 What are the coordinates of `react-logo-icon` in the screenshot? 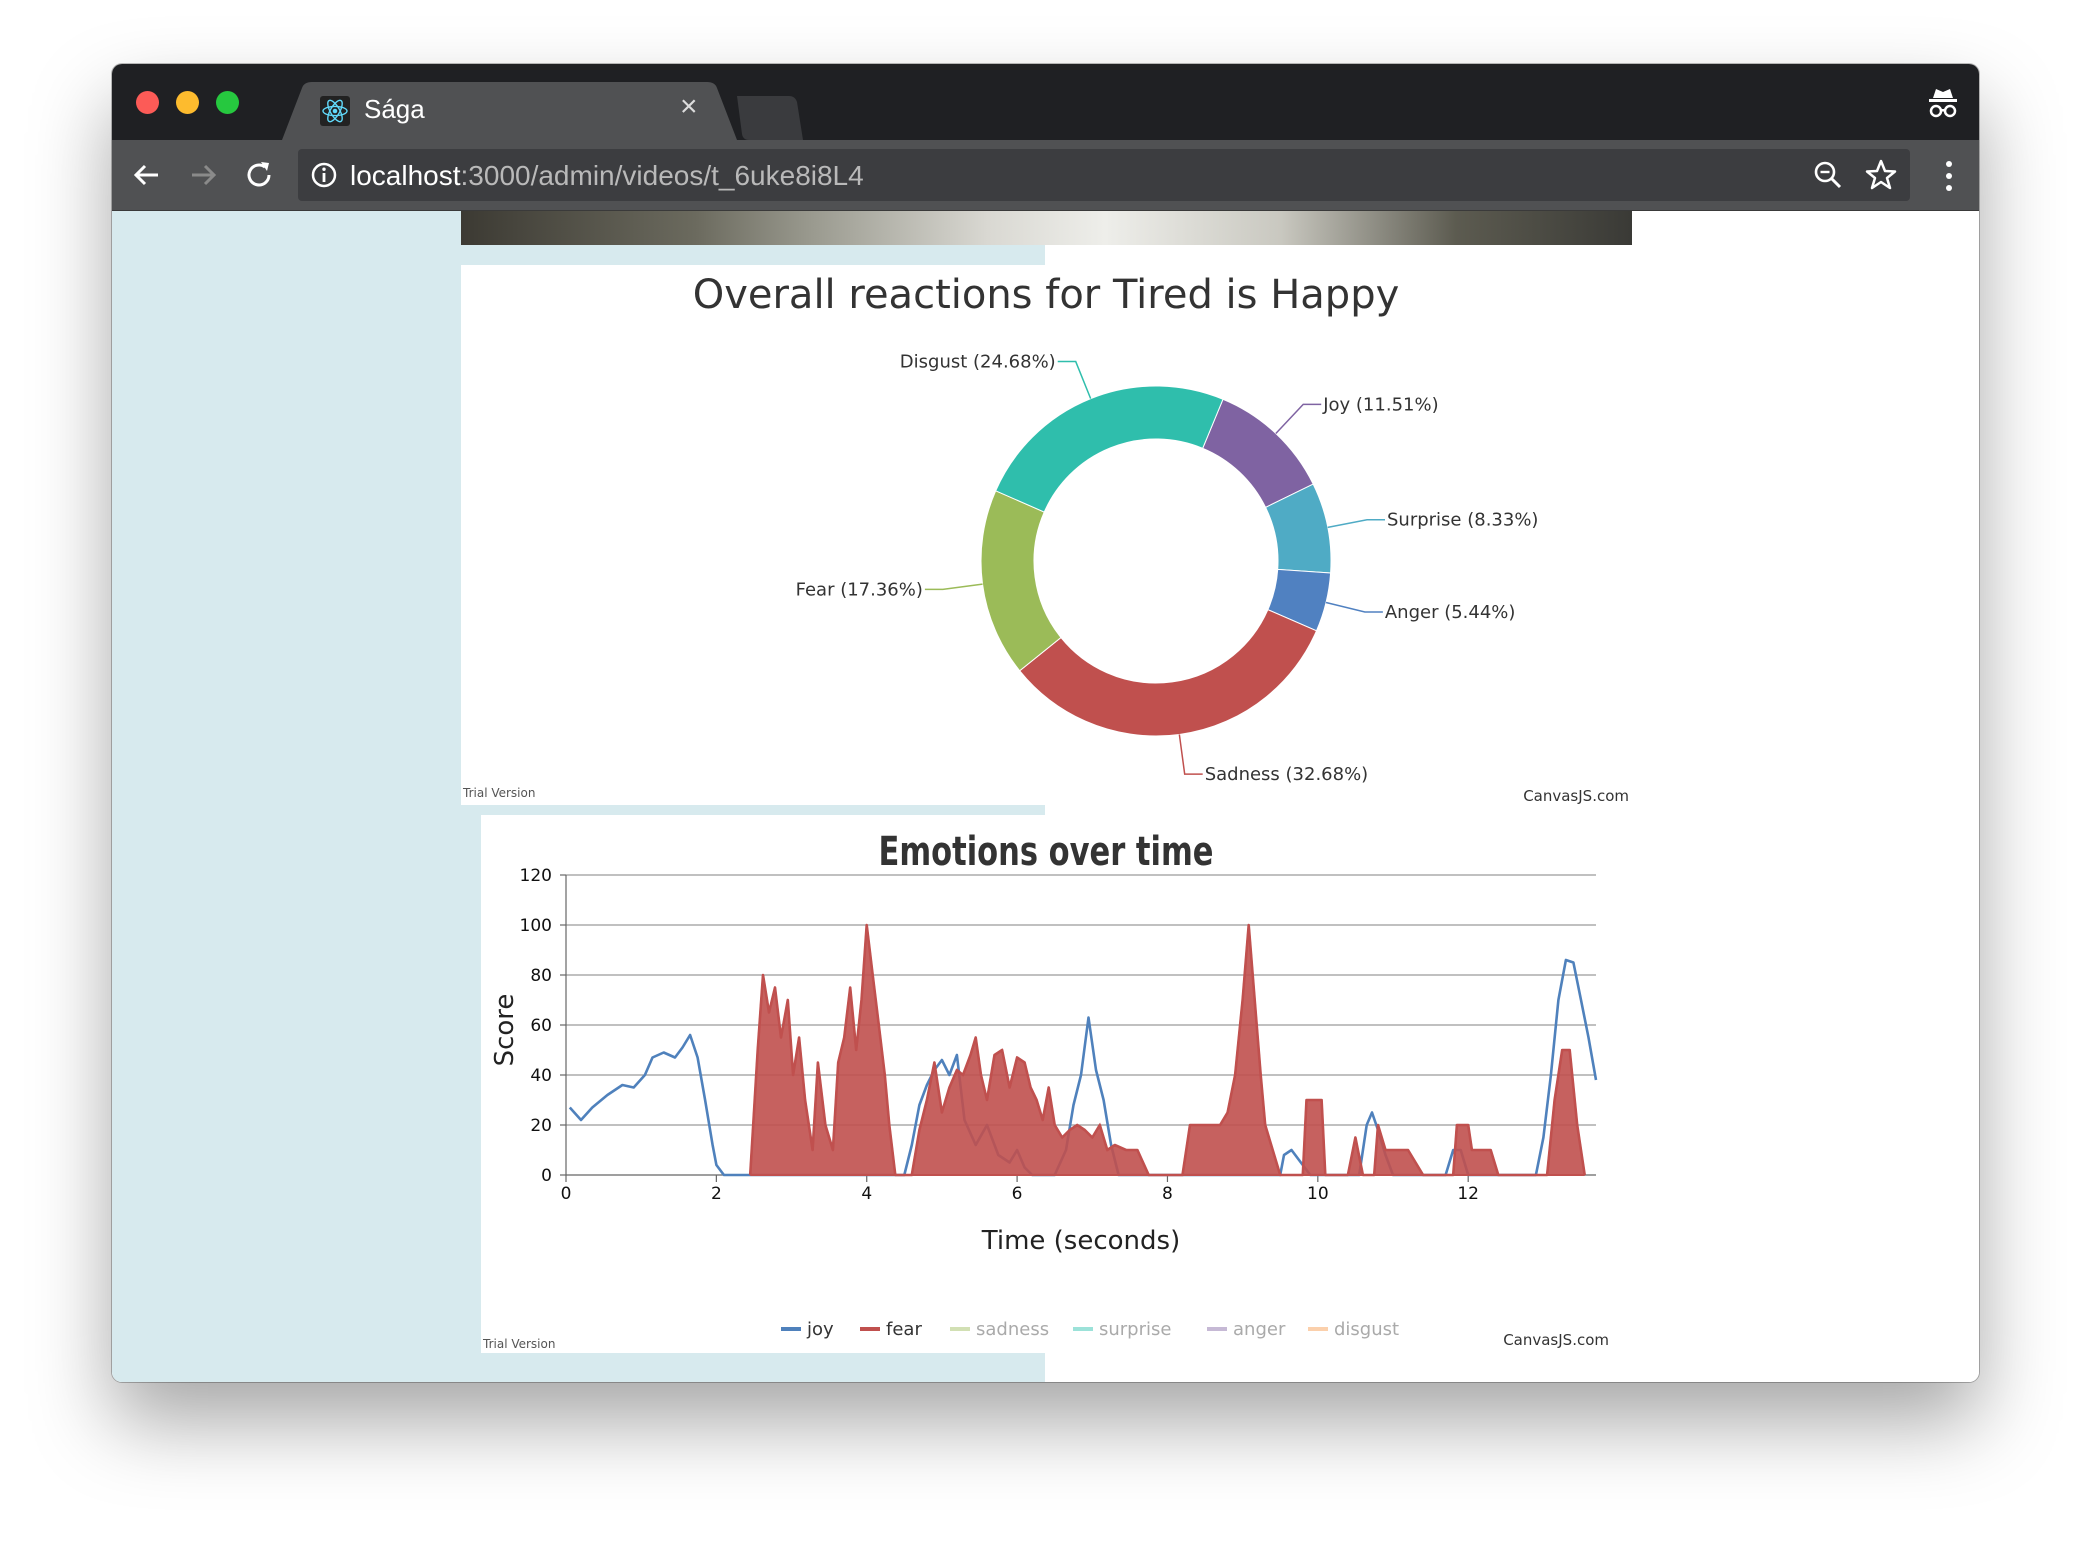 It's located at (335, 111).